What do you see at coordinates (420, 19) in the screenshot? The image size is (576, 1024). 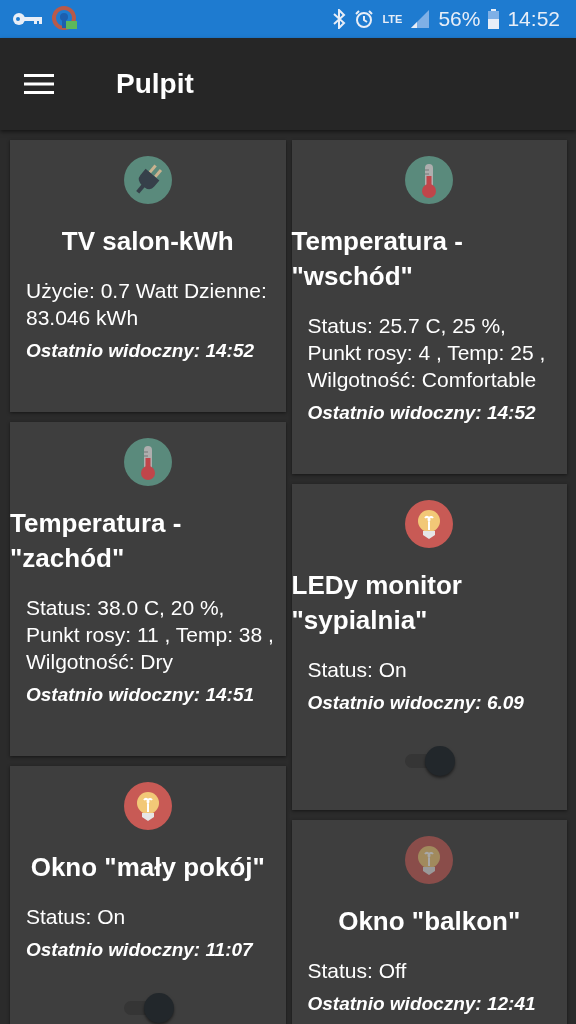 I see `signal-icon` at bounding box center [420, 19].